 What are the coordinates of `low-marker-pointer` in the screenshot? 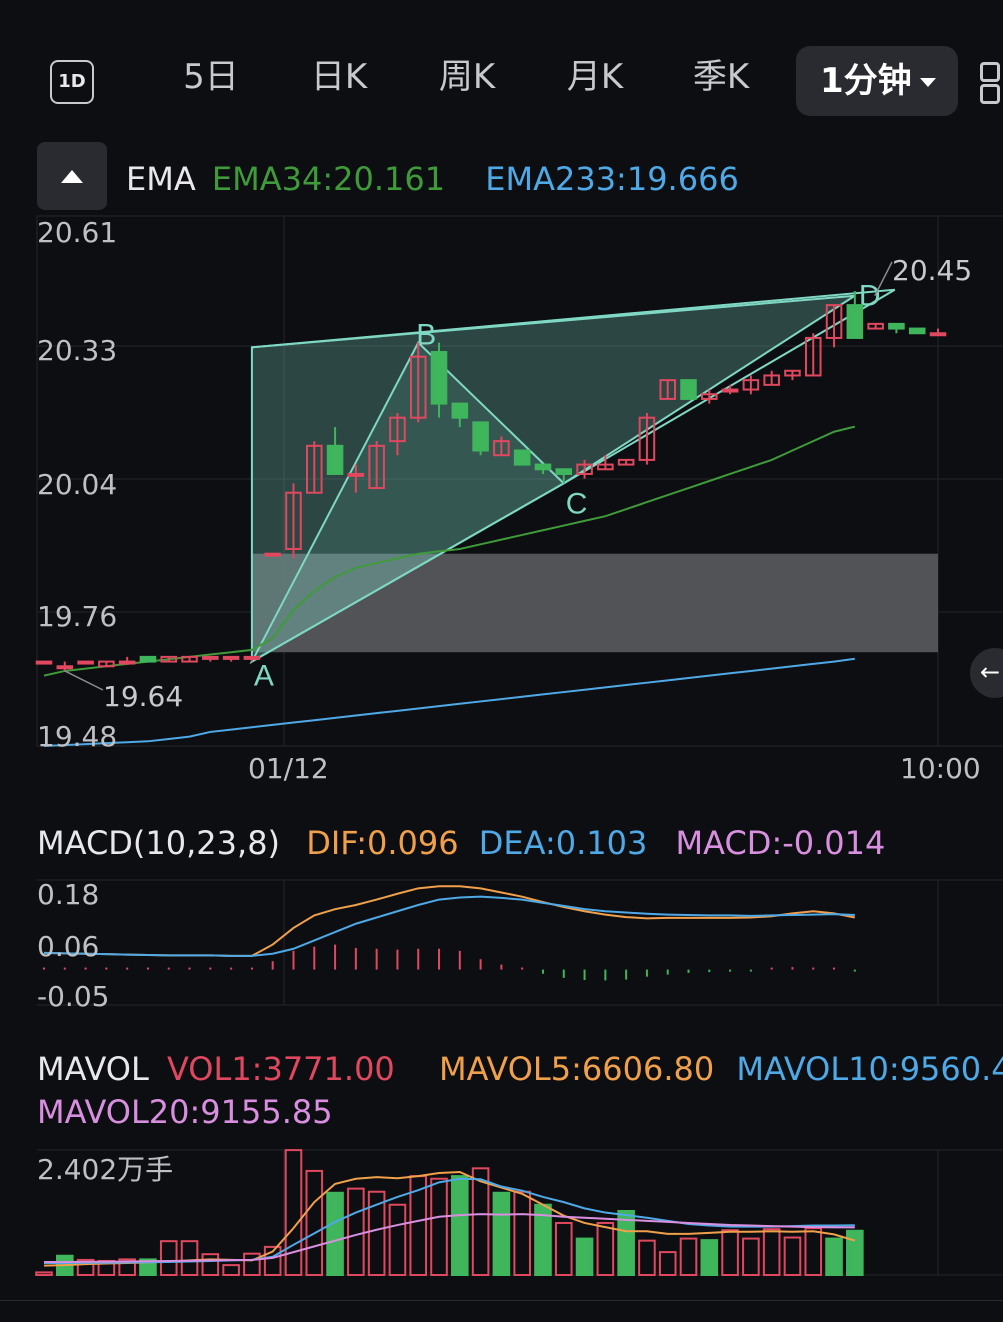 It's located at (84, 680).